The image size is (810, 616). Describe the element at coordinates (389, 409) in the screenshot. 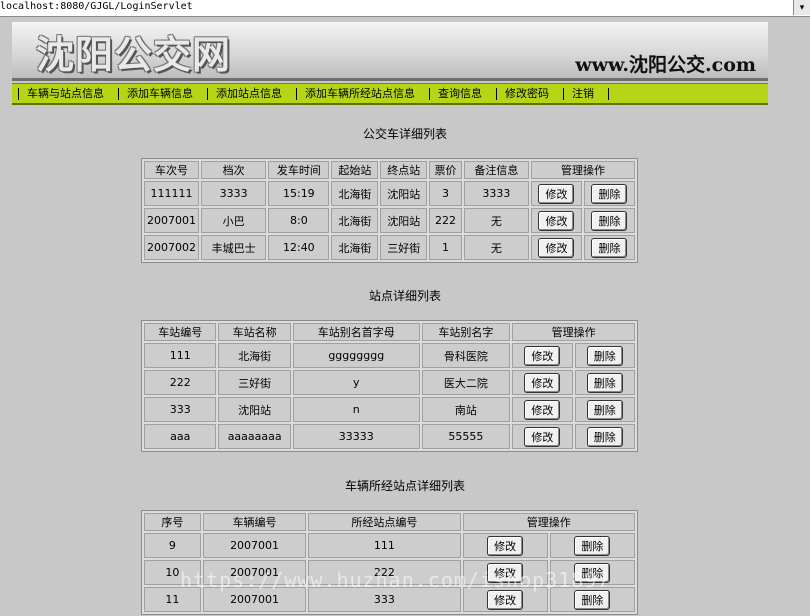

I see `table-row: 333 沈阳站 n 南站 修改 删除` at that location.